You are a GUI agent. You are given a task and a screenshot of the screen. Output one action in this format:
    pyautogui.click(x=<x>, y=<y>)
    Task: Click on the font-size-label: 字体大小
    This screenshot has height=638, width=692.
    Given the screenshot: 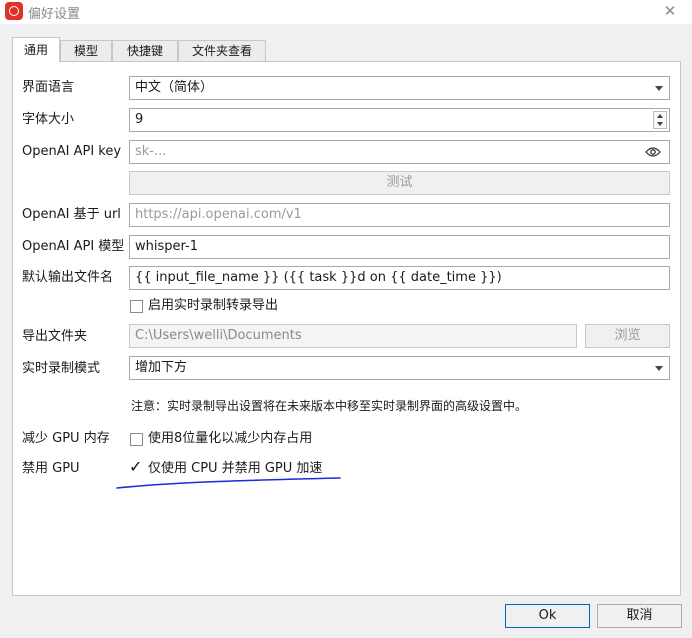 What is the action you would take?
    pyautogui.click(x=48, y=119)
    